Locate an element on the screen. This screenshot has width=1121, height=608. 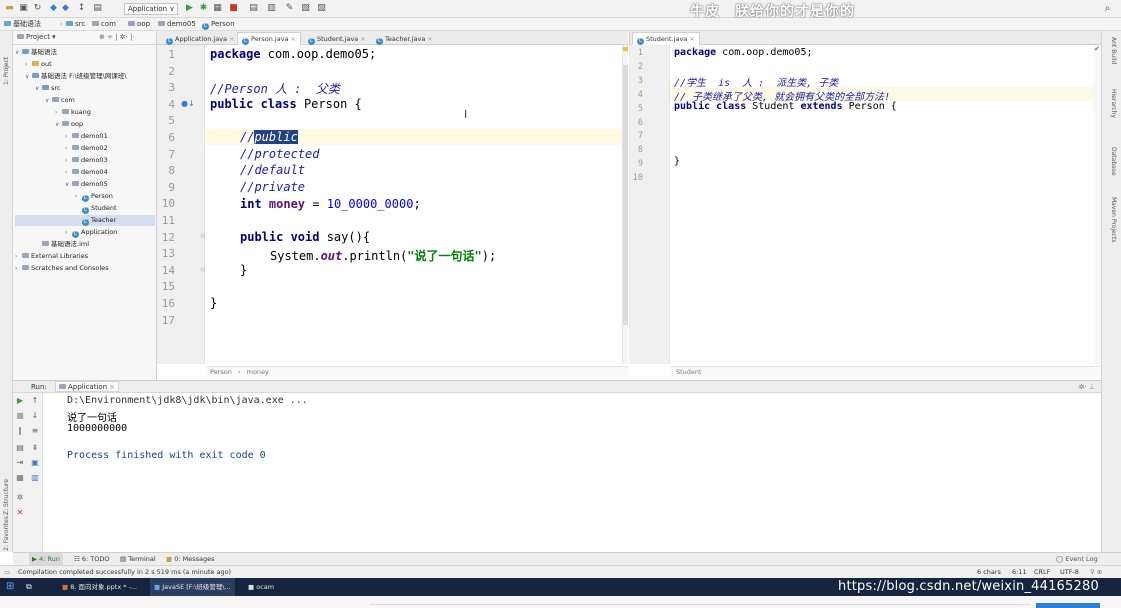
tree-item: › demo01 is located at coordinates (85, 136).